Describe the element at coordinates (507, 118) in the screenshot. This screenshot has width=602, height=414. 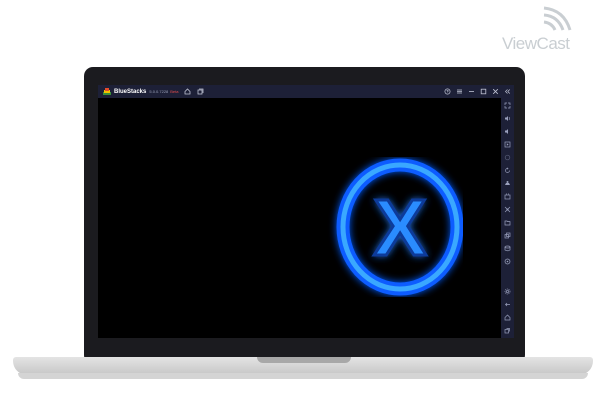
I see `volume-up-icon` at that location.